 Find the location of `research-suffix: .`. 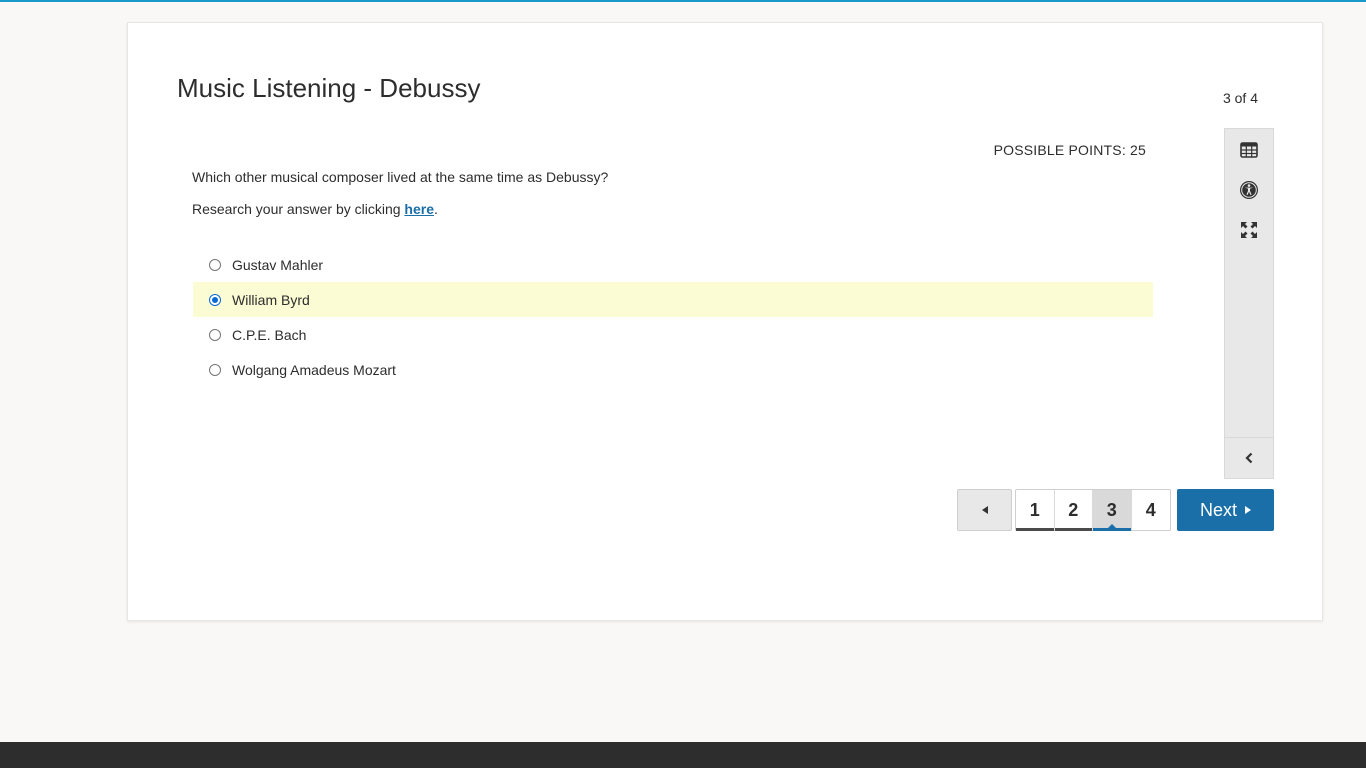

research-suffix: . is located at coordinates (436, 209).